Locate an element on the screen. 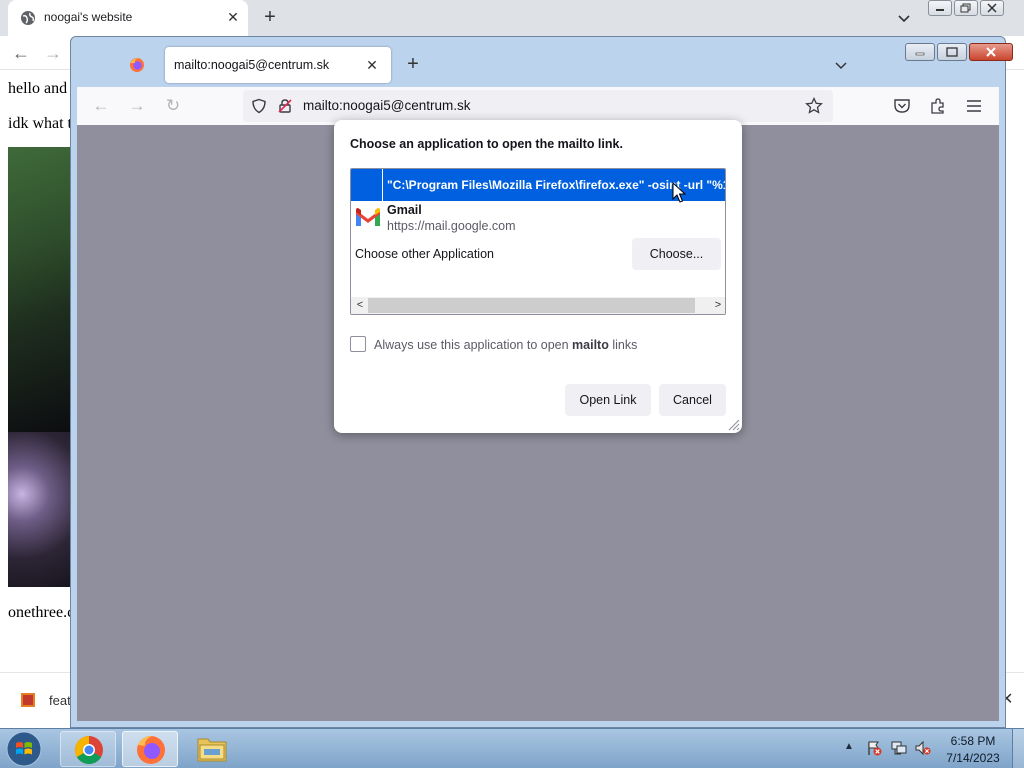 The width and height of the screenshot is (1024, 768). always-use-suffix: links is located at coordinates (623, 345).